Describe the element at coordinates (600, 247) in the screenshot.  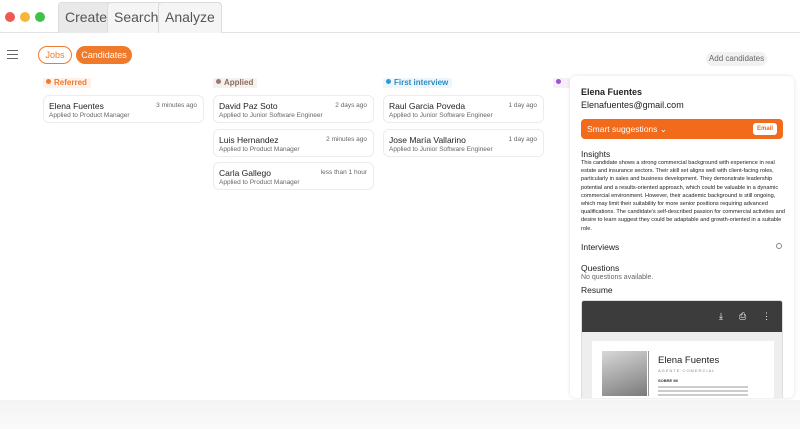
I see `interviews-title: Interviews` at that location.